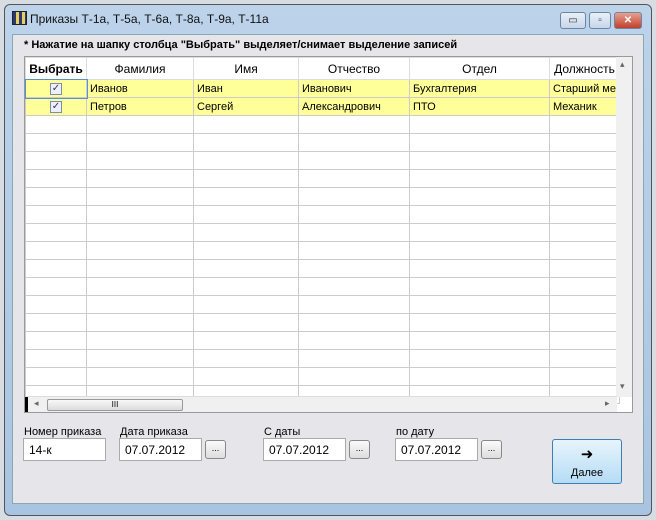  I want to click on to-date-input: 07.07.2012, so click(436, 449).